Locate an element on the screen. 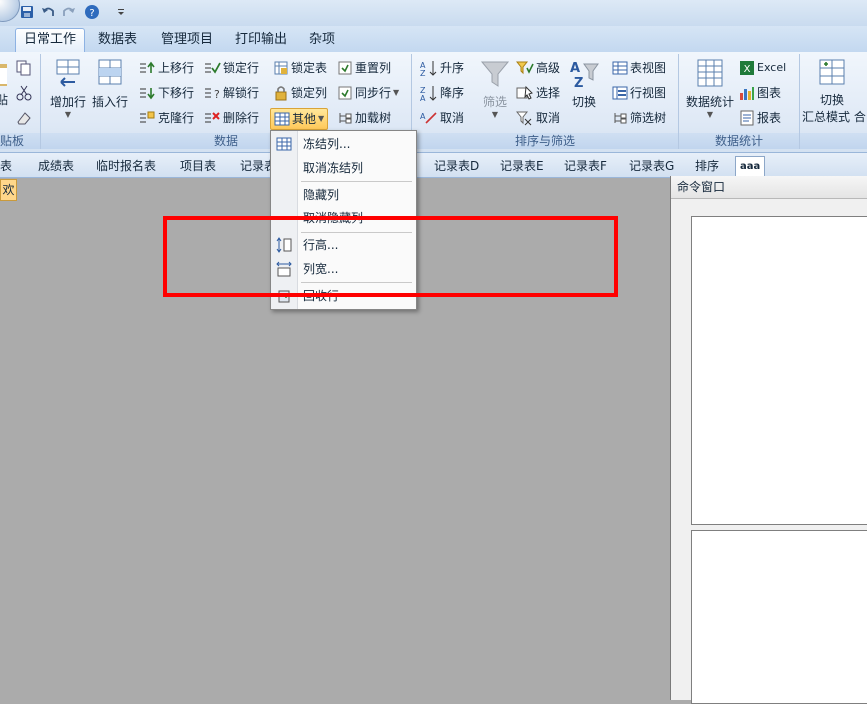 Image resolution: width=867 pixels, height=704 pixels. toggle-sort-button: AZ 切换 is located at coordinates (584, 84).